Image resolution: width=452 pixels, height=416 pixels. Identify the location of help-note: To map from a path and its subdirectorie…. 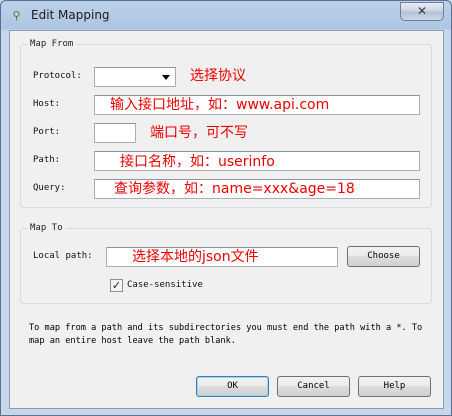
(226, 334).